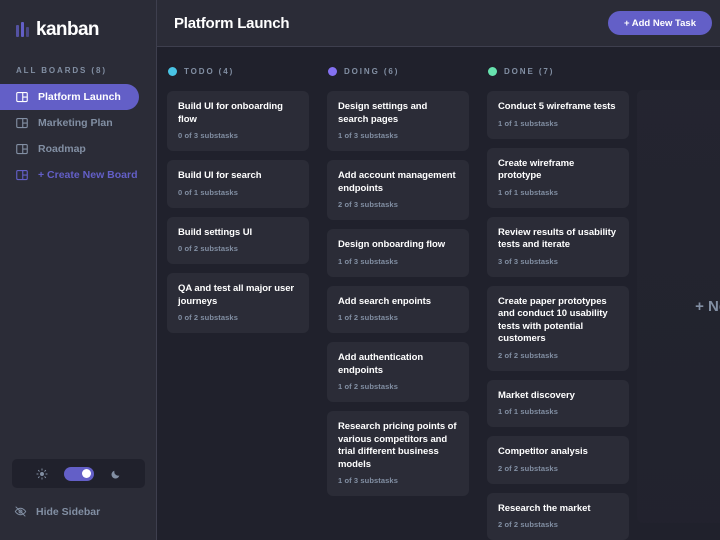 This screenshot has height=540, width=720. What do you see at coordinates (208, 192) in the screenshot?
I see `task-subtasks: 0 of 1 substasks` at bounding box center [208, 192].